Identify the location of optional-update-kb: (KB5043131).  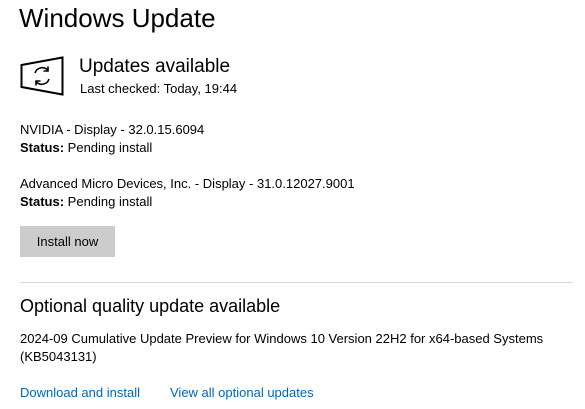
(58, 356).